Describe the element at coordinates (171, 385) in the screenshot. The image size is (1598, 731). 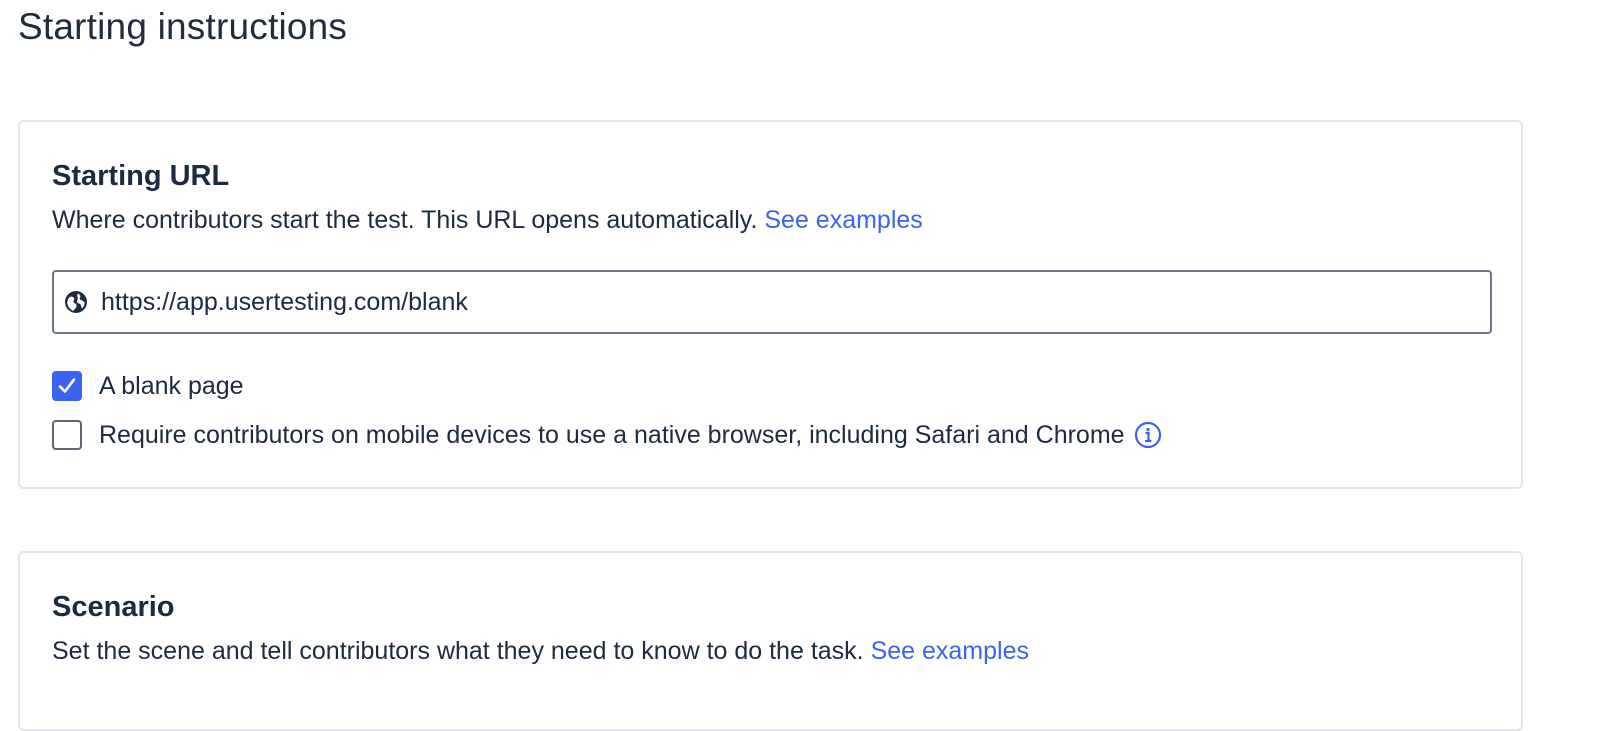
I see `blank-page-label: A blank page` at that location.